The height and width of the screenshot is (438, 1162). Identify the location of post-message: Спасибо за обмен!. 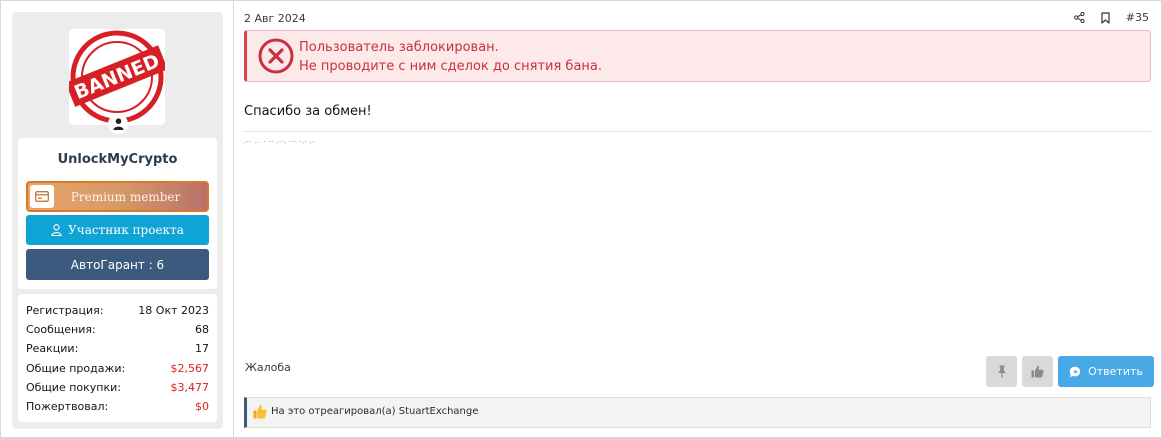
(308, 111).